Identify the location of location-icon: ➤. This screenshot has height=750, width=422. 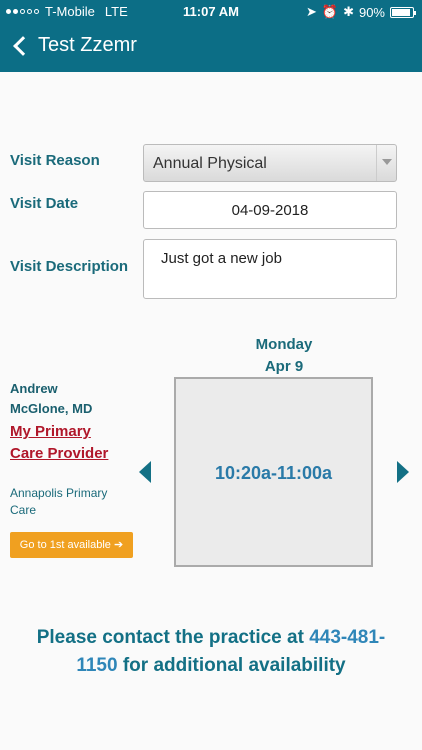
(311, 11).